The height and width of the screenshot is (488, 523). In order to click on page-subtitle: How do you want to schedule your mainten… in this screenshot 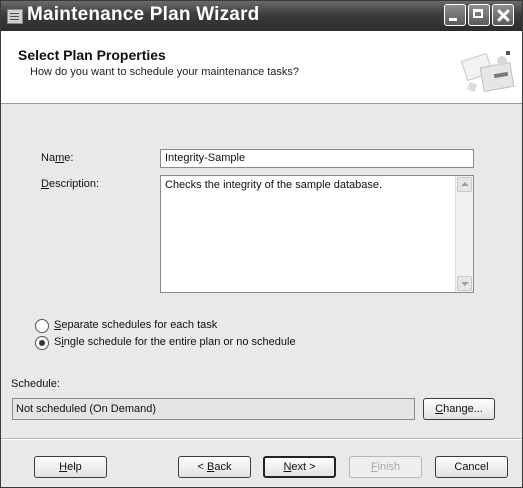, I will do `click(165, 72)`.